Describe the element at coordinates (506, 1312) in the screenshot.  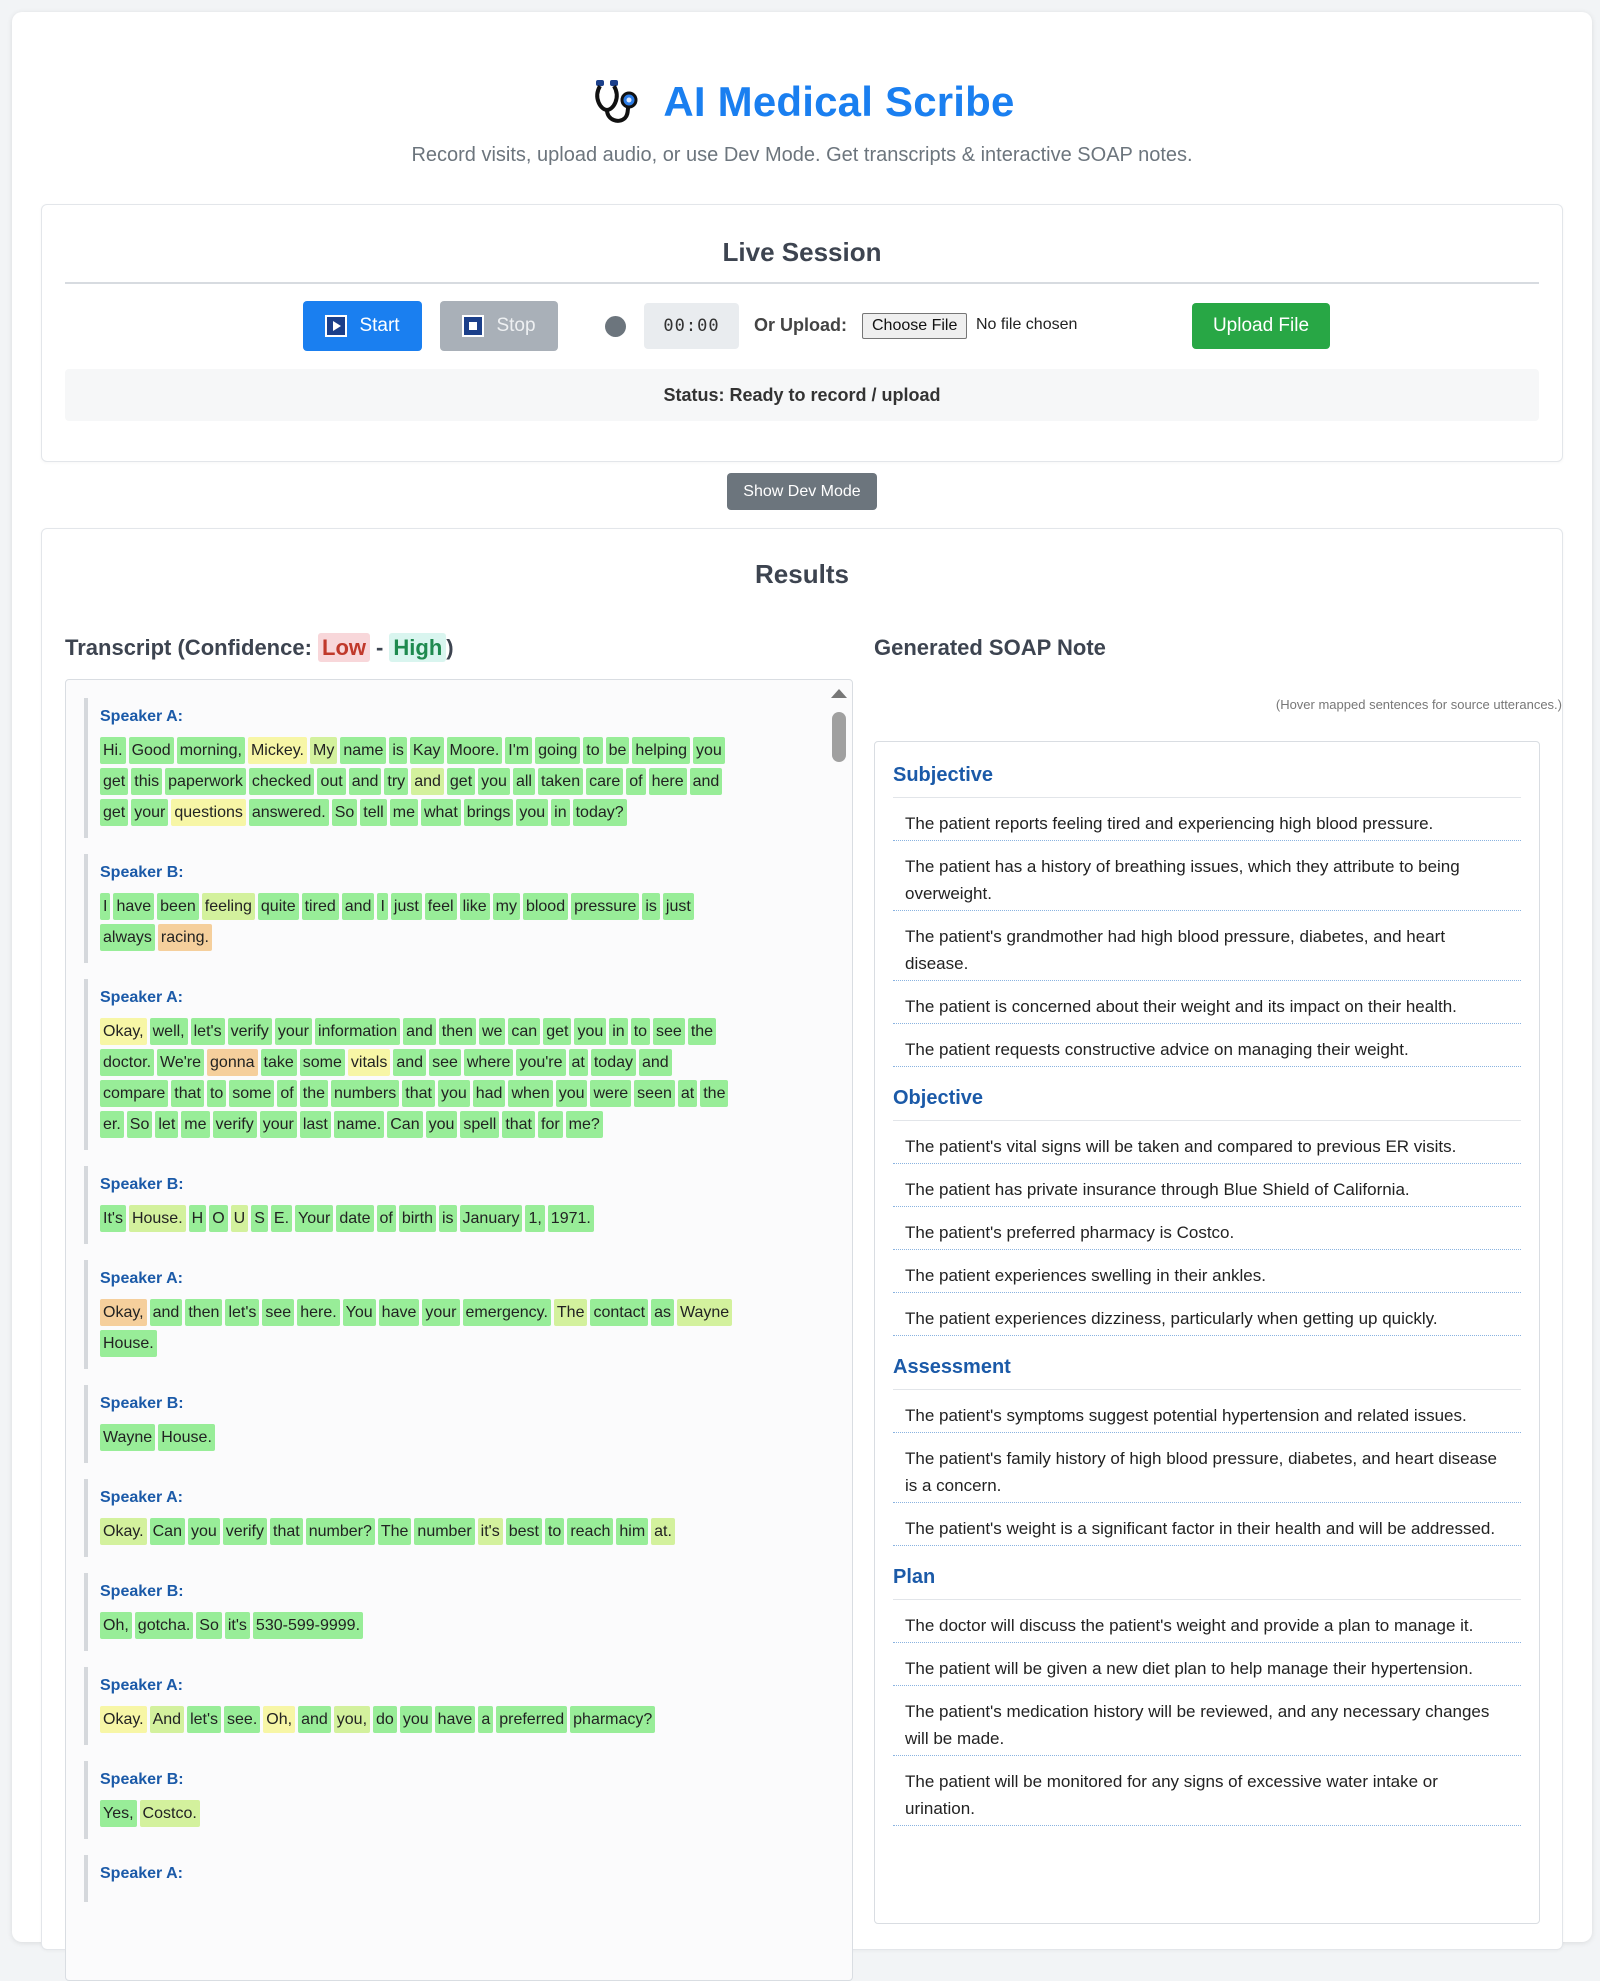
I see `transcript-word: emergency.` at that location.